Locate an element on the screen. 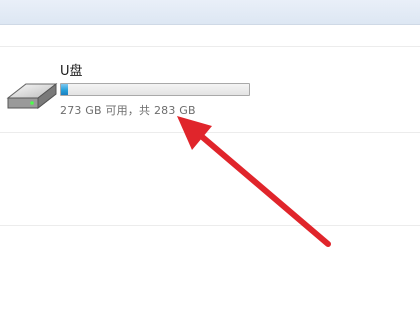  drive-name: U盘 is located at coordinates (71, 71).